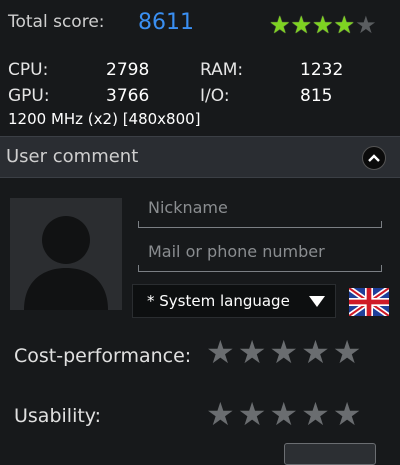 This screenshot has height=465, width=400. Describe the element at coordinates (218, 301) in the screenshot. I see `language-selected-value: * System language` at that location.